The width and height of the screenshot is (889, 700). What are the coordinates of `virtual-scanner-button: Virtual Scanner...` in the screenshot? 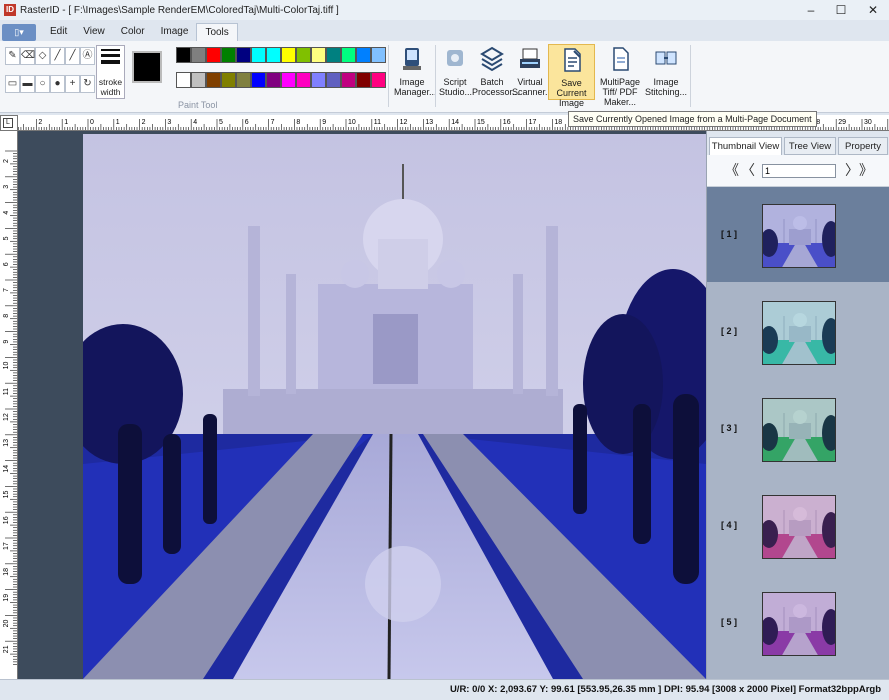 It's located at (532, 72).